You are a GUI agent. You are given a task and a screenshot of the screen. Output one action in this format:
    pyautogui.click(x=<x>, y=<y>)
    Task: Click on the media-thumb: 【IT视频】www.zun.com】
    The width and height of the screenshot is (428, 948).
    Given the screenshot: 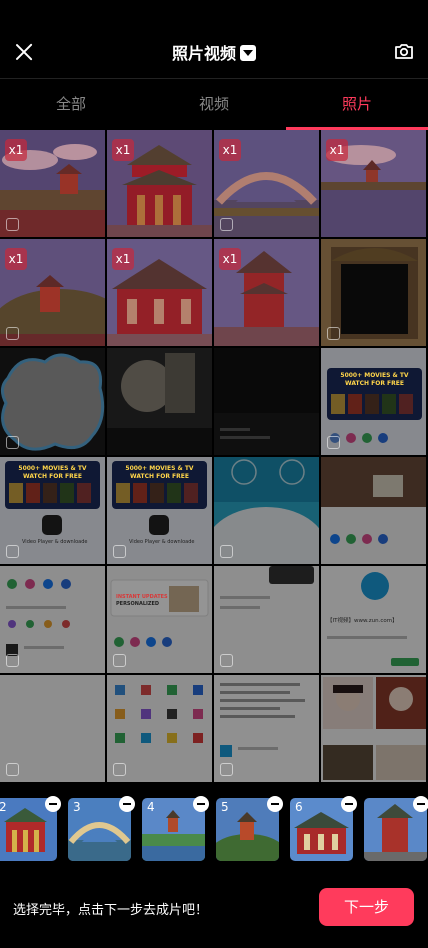 What is the action you would take?
    pyautogui.click(x=373, y=619)
    